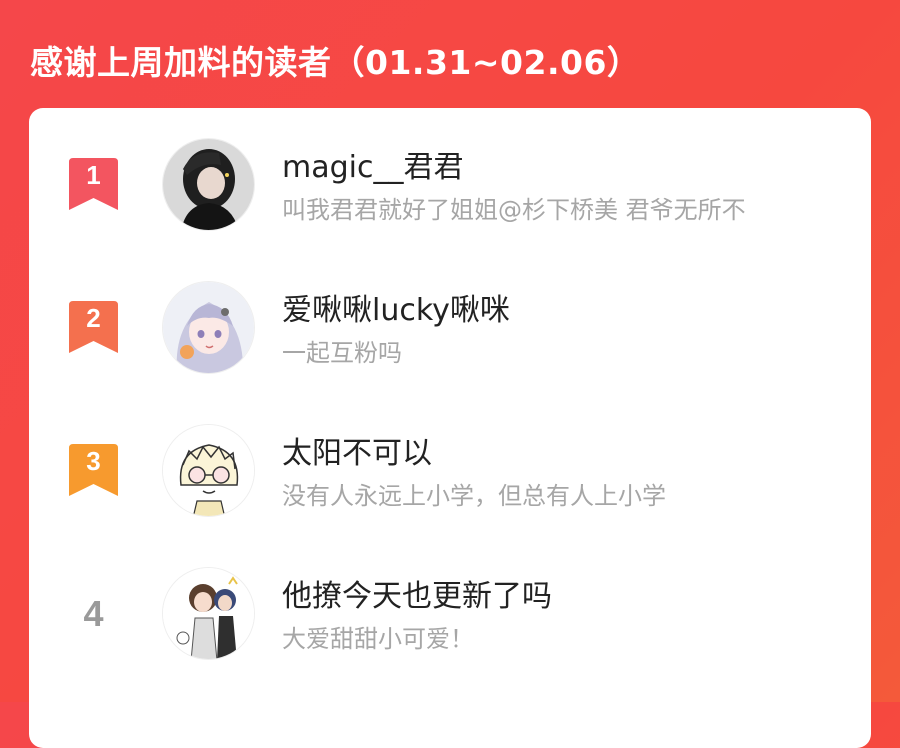 This screenshot has width=900, height=748. Describe the element at coordinates (372, 164) in the screenshot. I see `reader-name: magic__君君` at that location.